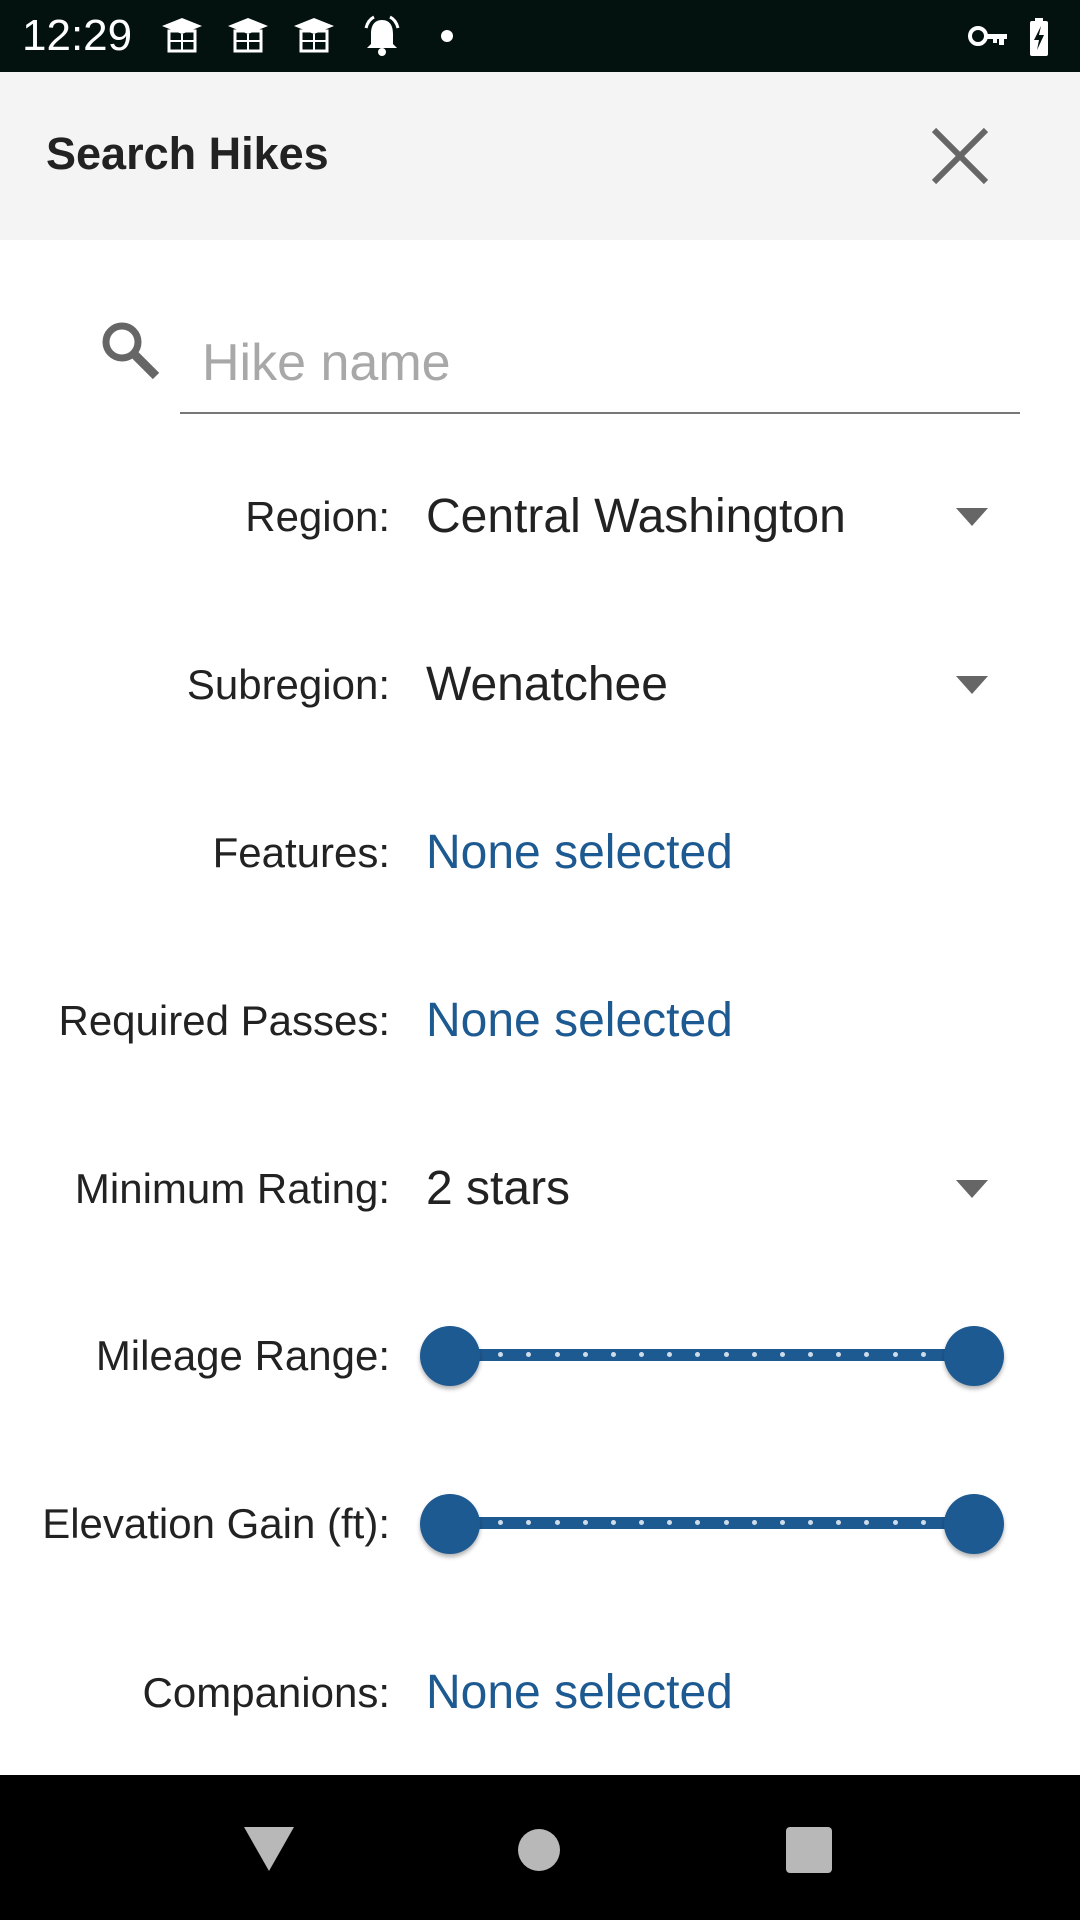 This screenshot has height=1920, width=1080. What do you see at coordinates (600, 364) in the screenshot?
I see `search-input` at bounding box center [600, 364].